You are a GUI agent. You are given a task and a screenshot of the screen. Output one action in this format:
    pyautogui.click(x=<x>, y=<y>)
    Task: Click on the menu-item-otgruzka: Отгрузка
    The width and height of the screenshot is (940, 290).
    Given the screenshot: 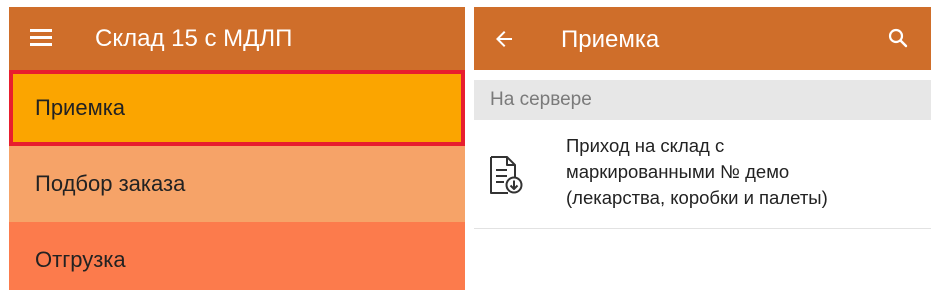 What is the action you would take?
    pyautogui.click(x=237, y=256)
    